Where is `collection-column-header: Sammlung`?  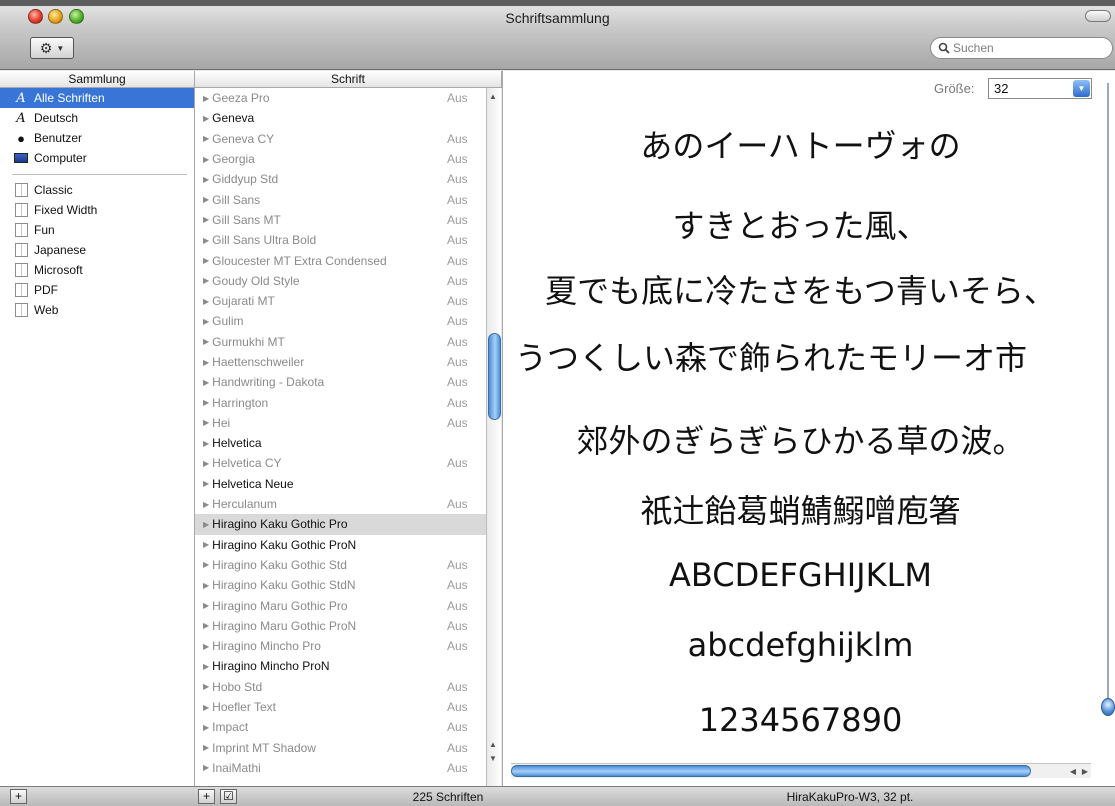 collection-column-header: Sammlung is located at coordinates (97, 79).